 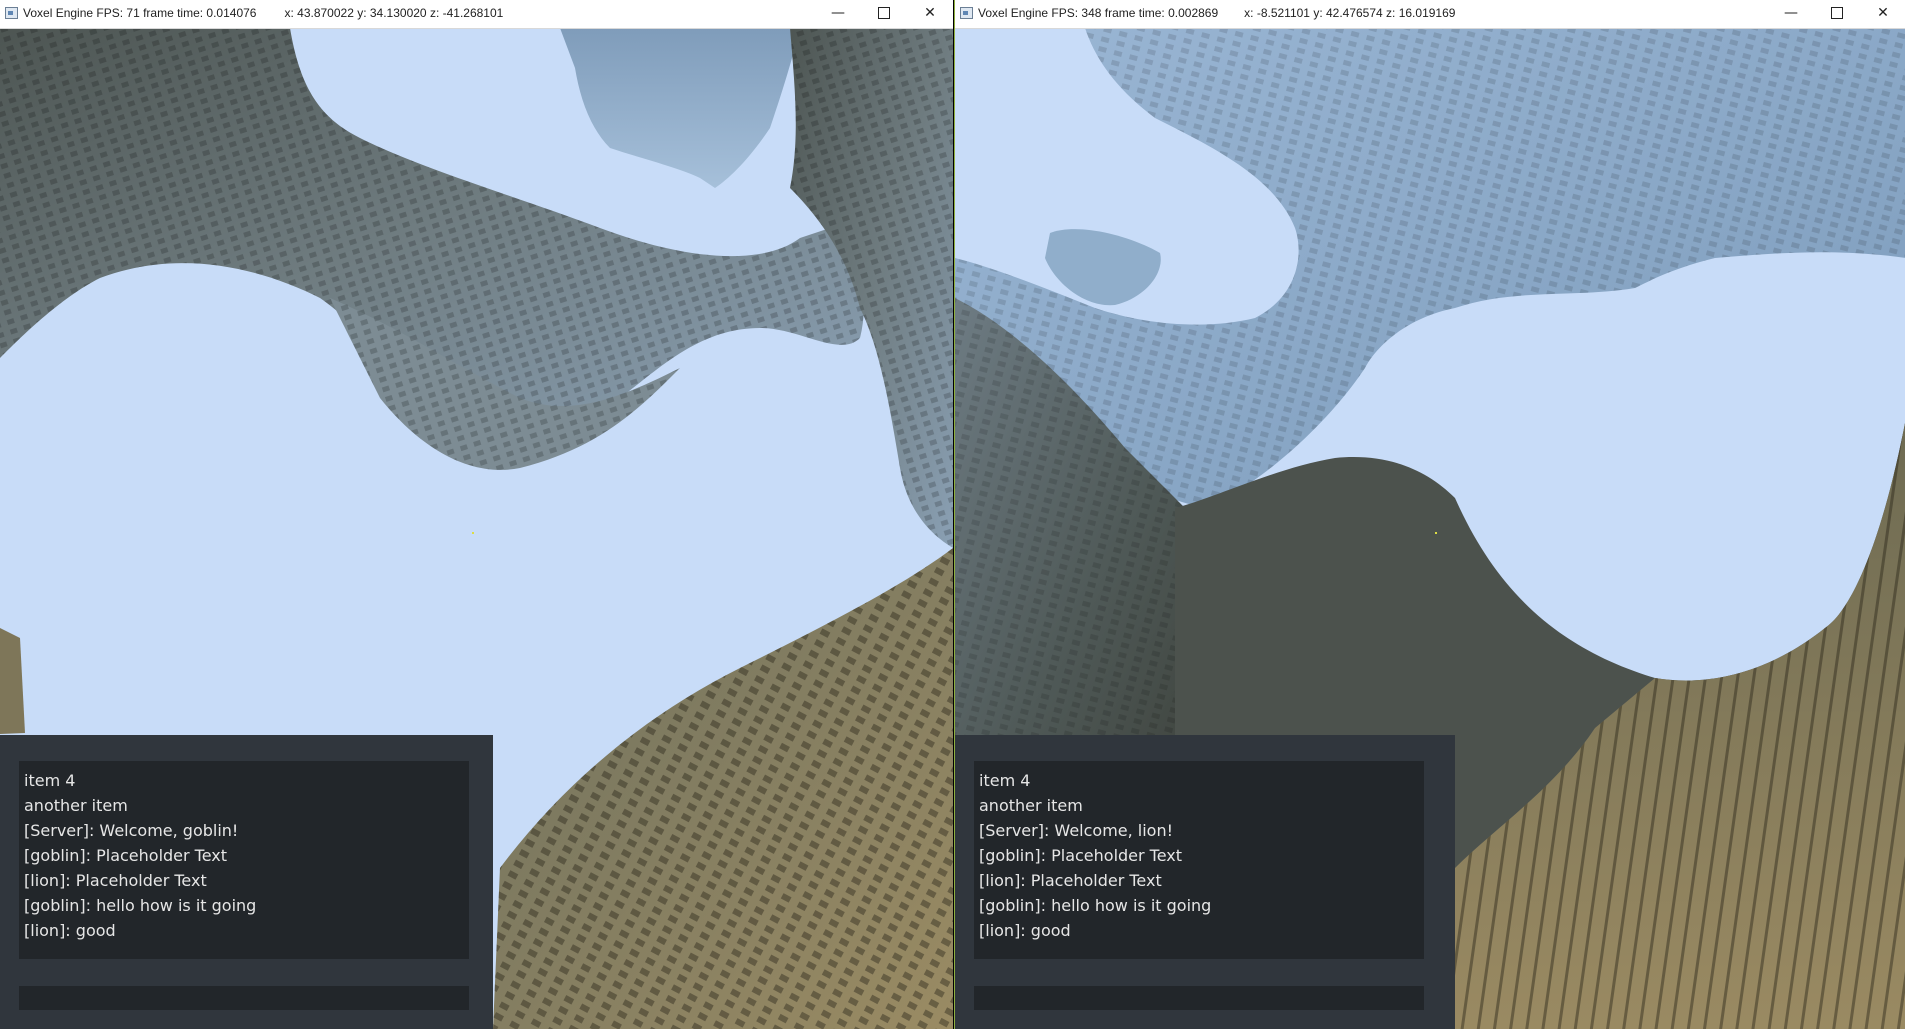 What do you see at coordinates (394, 13) in the screenshot?
I see `left-coords-text: x: 43.870022 y: 34.130020 z: -41.268101` at bounding box center [394, 13].